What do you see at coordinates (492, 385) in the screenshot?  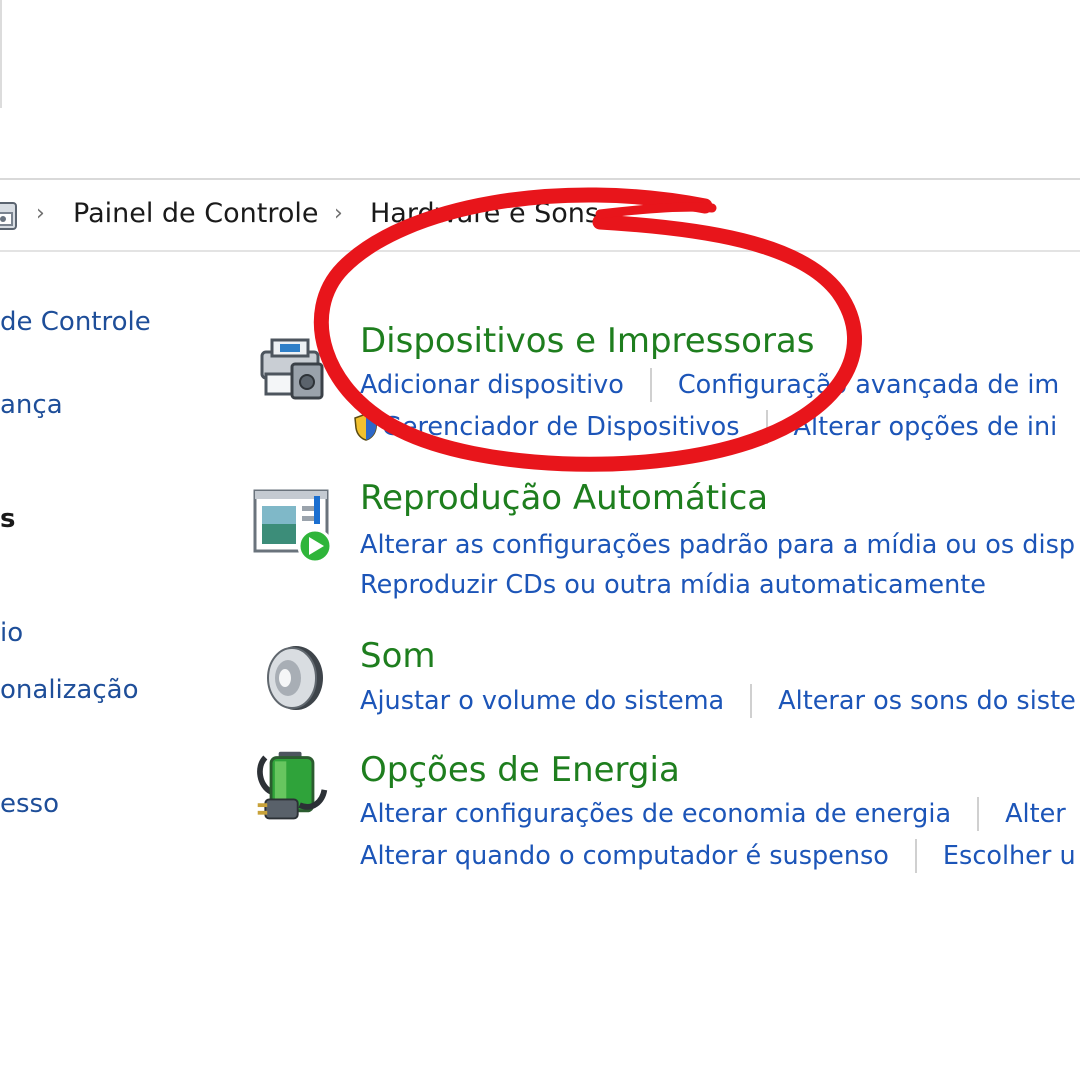 I see `add-device-link: Adicionar dispositivo` at bounding box center [492, 385].